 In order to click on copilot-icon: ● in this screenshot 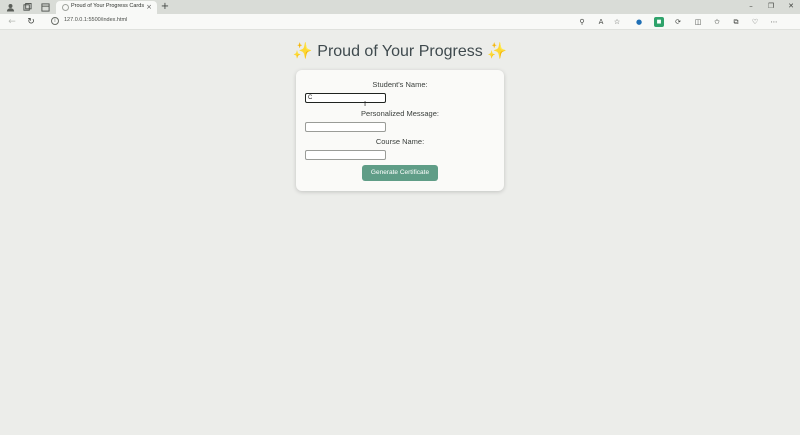, I will do `click(639, 22)`.